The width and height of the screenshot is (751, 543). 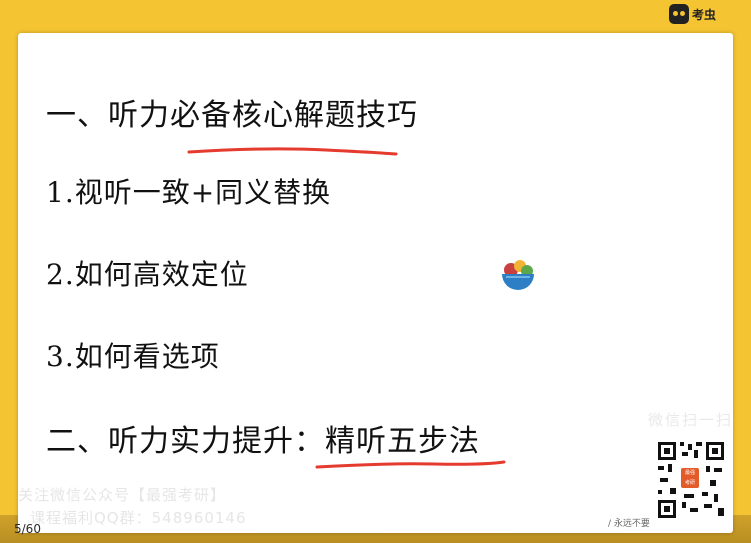 I want to click on qr-caption: 微信扫一扫, so click(x=691, y=420).